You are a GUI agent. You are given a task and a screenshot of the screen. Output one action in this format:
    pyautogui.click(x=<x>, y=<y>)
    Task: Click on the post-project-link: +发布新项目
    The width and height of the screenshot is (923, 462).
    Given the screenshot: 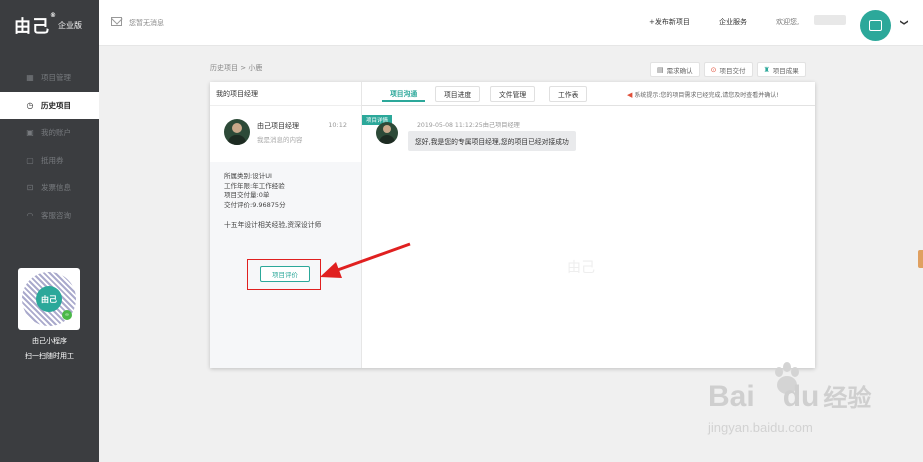 What is the action you would take?
    pyautogui.click(x=669, y=22)
    